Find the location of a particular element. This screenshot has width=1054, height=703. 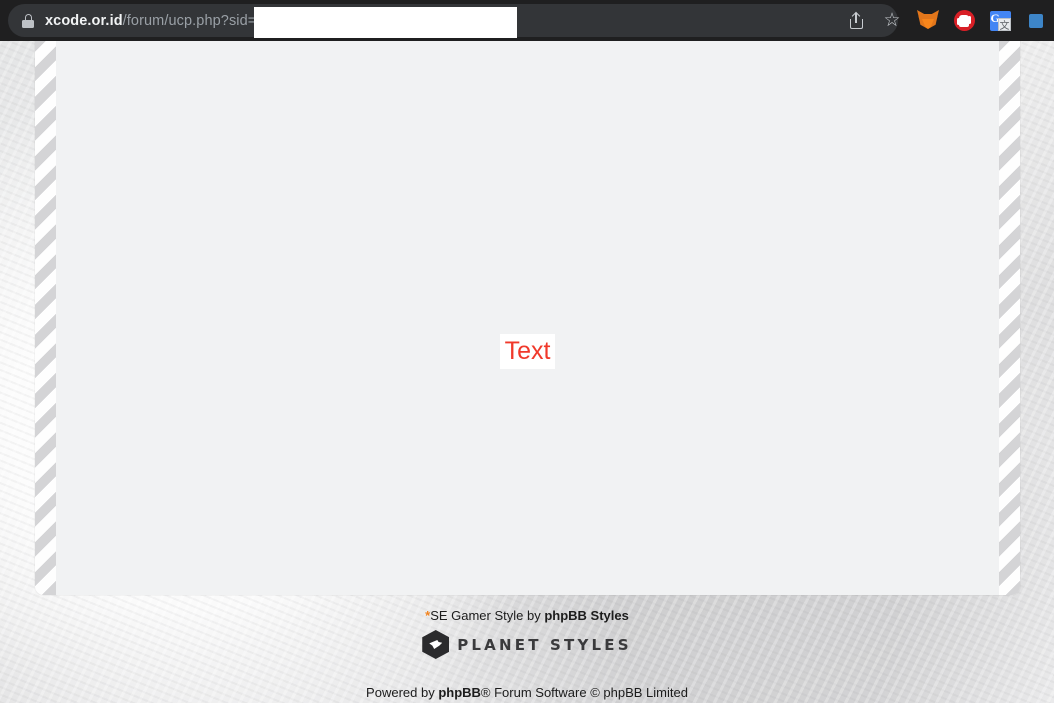

partial-extension-icon is located at coordinates (1036, 20).